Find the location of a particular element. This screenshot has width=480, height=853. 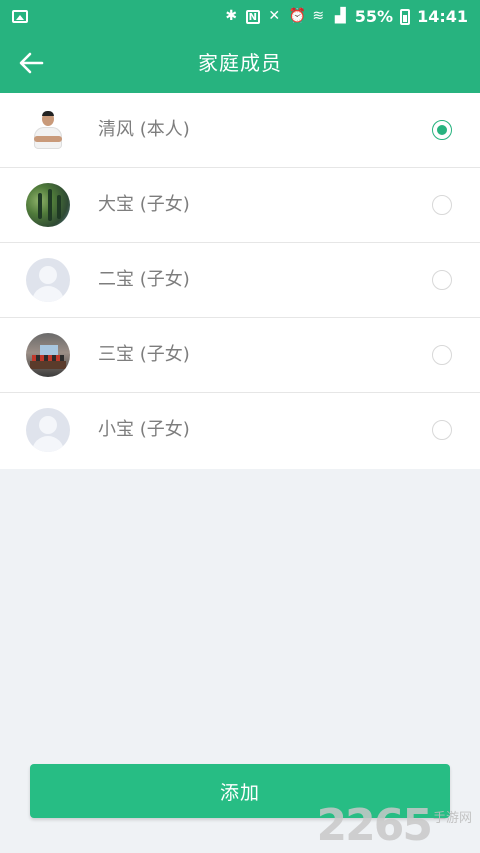

radio-selected is located at coordinates (442, 130).